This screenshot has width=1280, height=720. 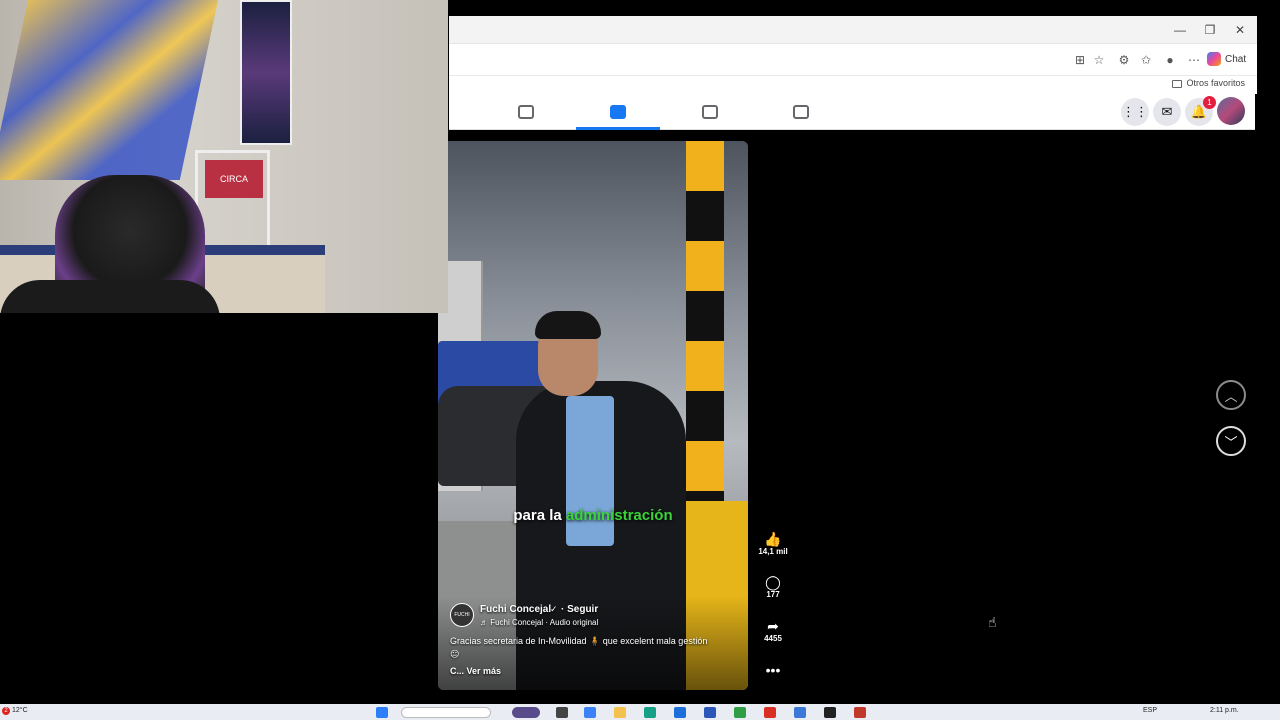 What do you see at coordinates (1215, 83) in the screenshot?
I see `other-favorites-label: Otros favoritos` at bounding box center [1215, 83].